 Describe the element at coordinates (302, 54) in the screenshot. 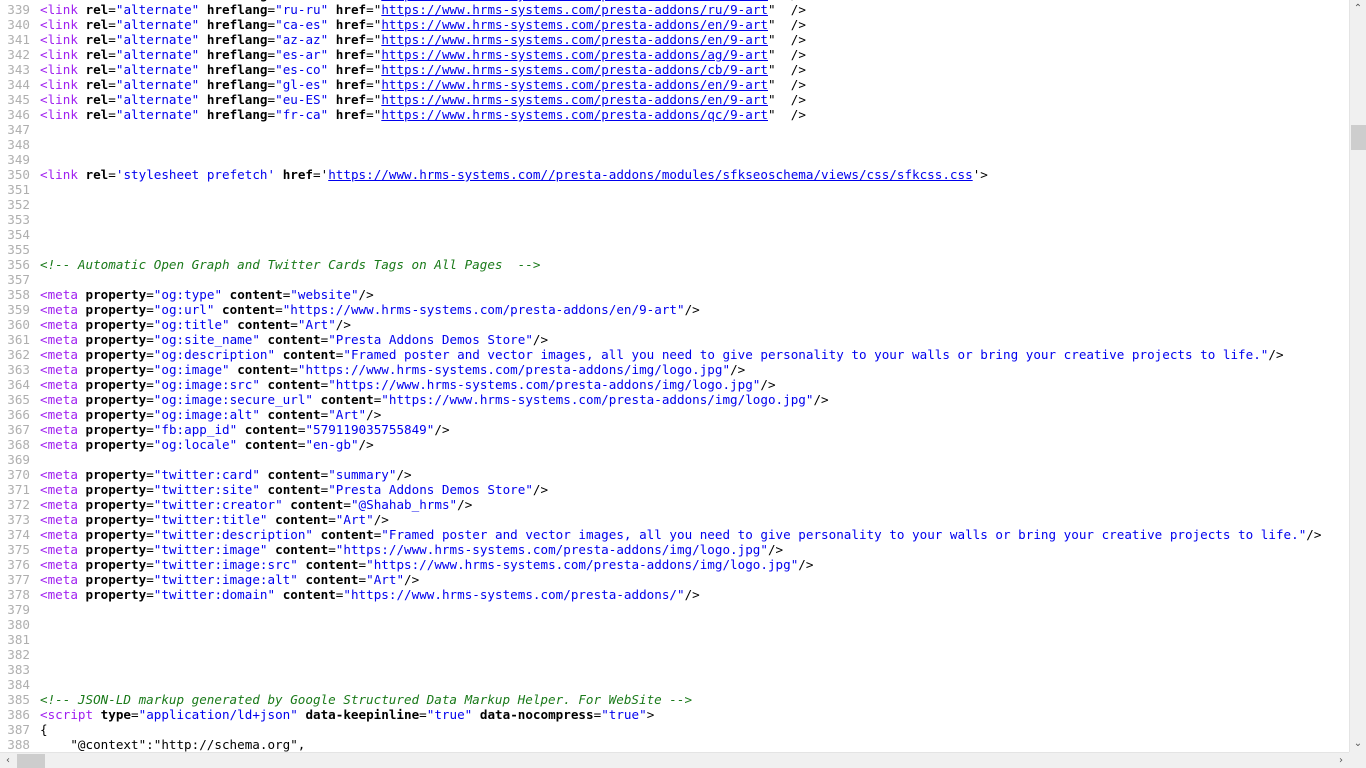

I see `source-token-val: "es-ar"` at that location.